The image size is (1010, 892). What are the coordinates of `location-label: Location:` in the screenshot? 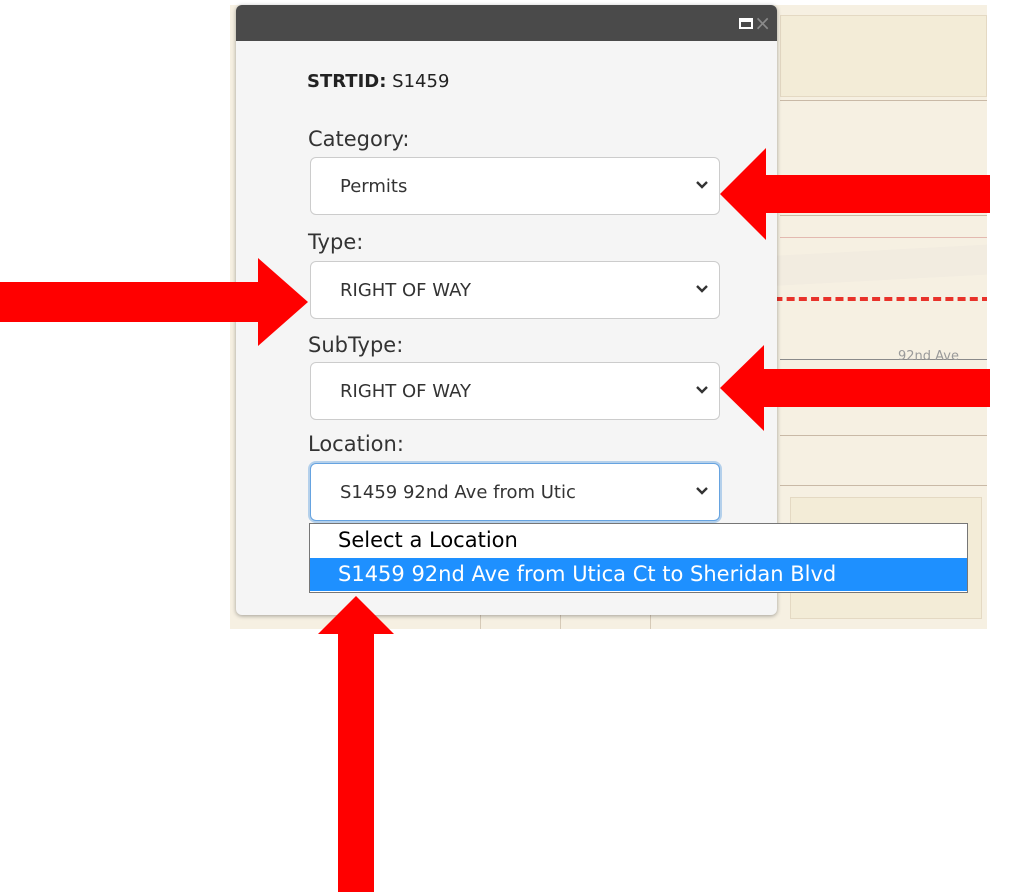 It's located at (356, 444).